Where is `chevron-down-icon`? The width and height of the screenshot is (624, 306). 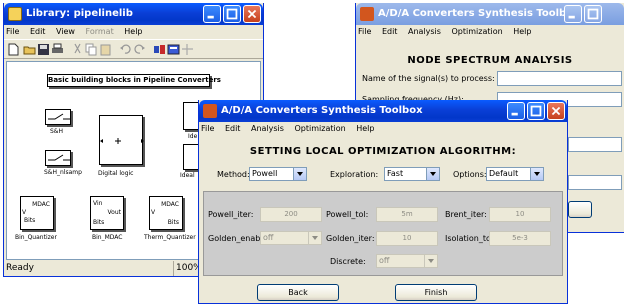 chevron-down-icon is located at coordinates (432, 174).